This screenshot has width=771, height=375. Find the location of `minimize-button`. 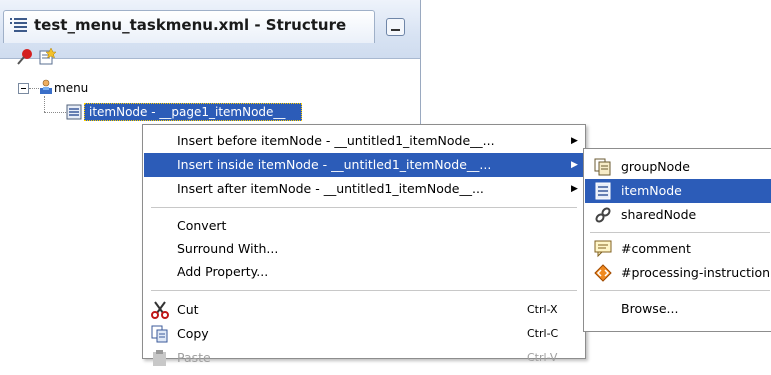

minimize-button is located at coordinates (395, 27).